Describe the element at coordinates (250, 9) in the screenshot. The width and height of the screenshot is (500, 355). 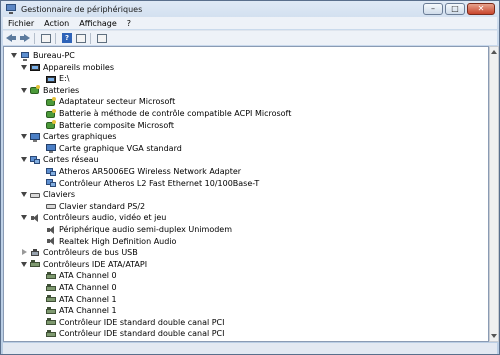
I see `title-bar: Gestionnaire de périphériques – □ ✕` at that location.